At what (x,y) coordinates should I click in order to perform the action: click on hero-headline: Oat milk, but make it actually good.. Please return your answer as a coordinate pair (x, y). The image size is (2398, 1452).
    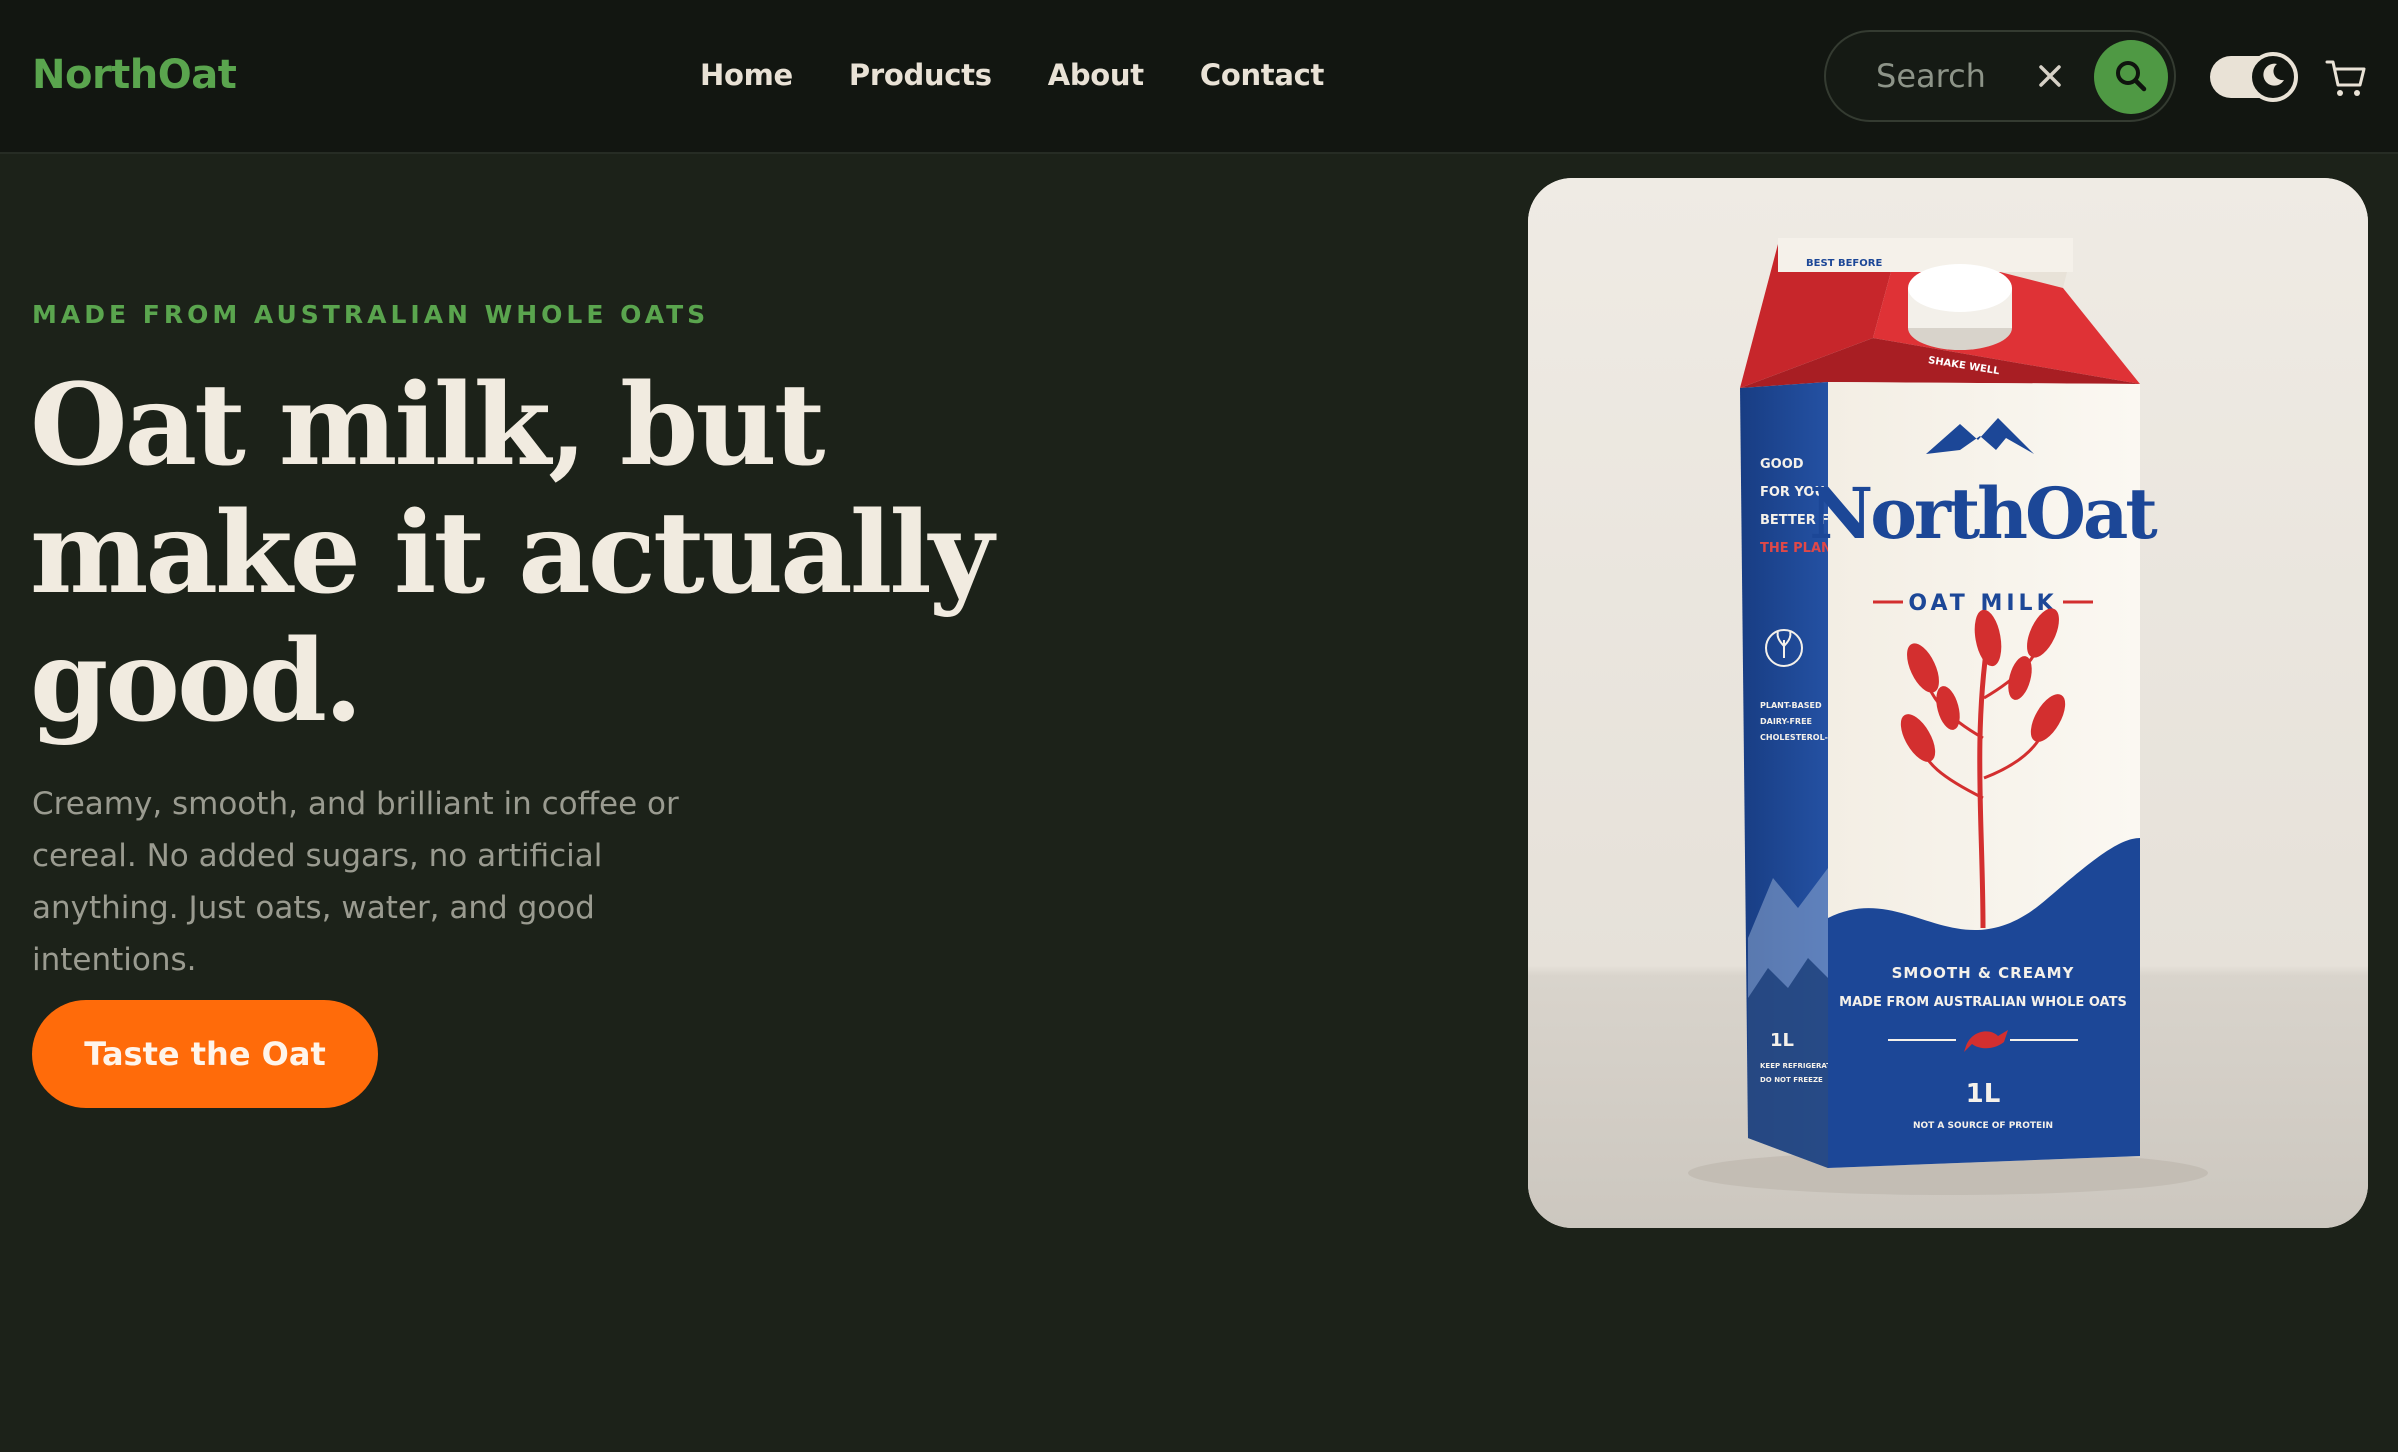
    Looking at the image, I should click on (512, 553).